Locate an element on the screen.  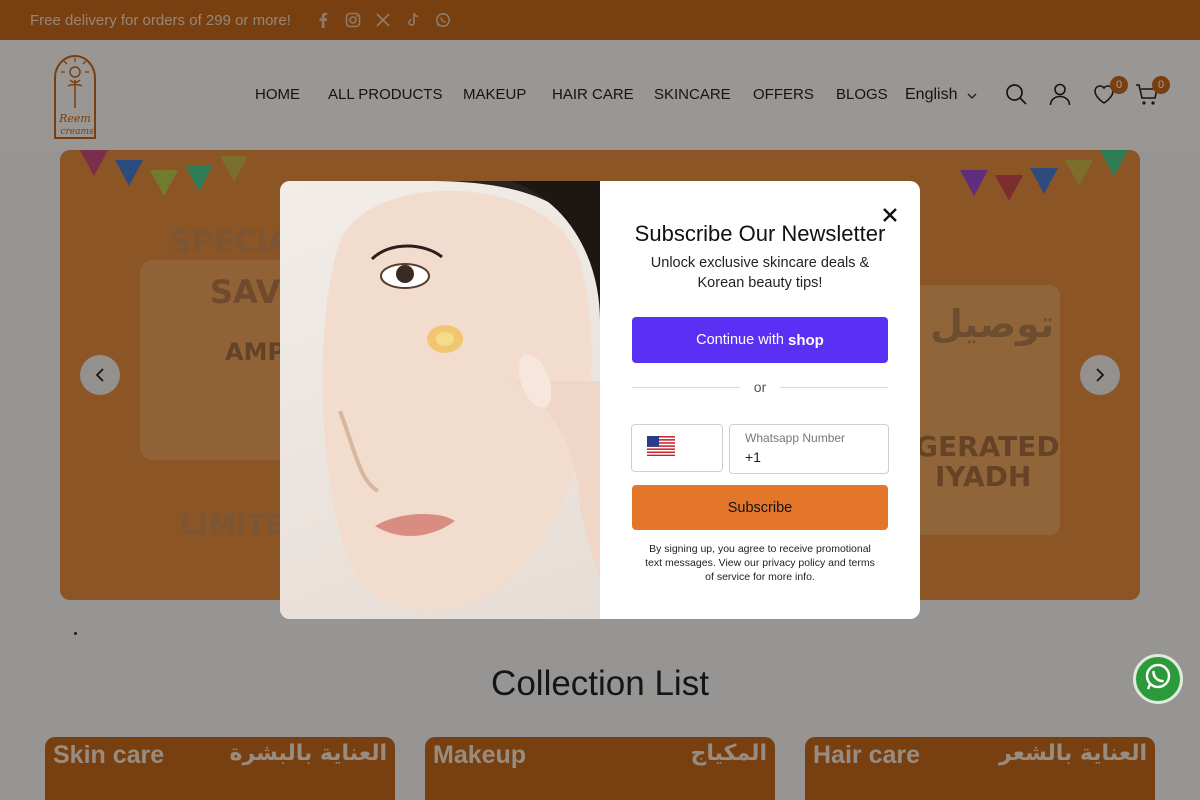
whatsapp-icon is located at coordinates (1158, 679).